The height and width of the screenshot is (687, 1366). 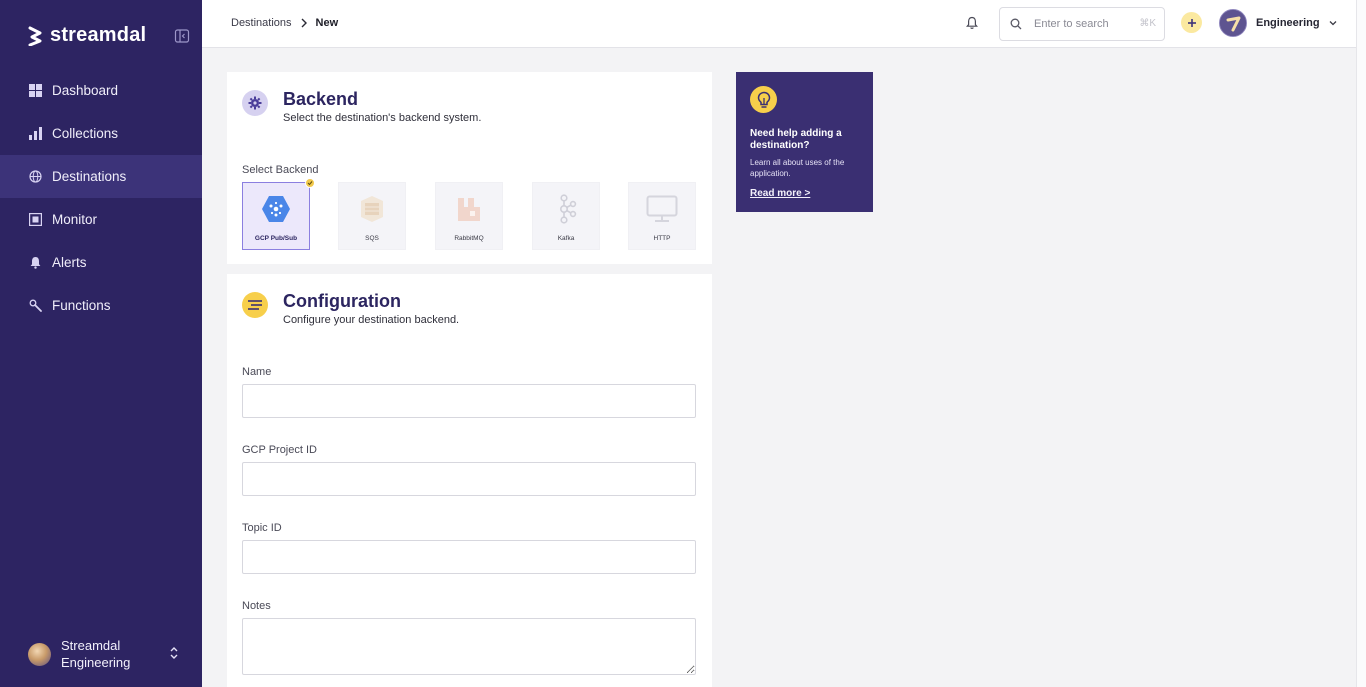 I want to click on sidebar-item-label: Dashboard, so click(x=85, y=90).